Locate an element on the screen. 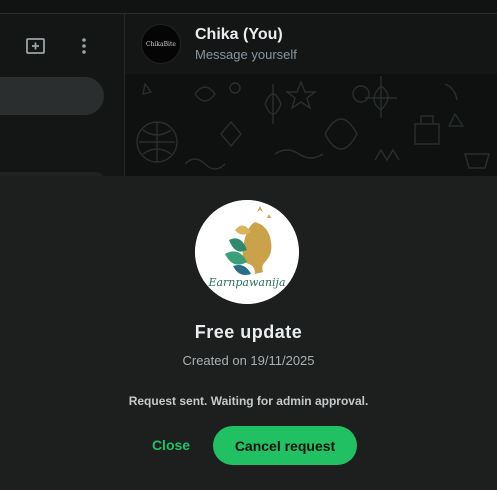  cancel-request-button: Cancel request is located at coordinates (285, 445).